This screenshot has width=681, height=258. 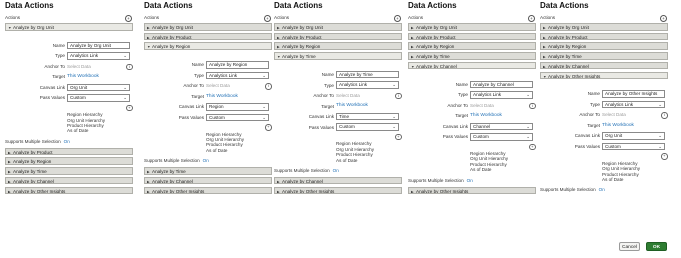 I want to click on name-input: Analyze by Time, so click(x=367, y=74).